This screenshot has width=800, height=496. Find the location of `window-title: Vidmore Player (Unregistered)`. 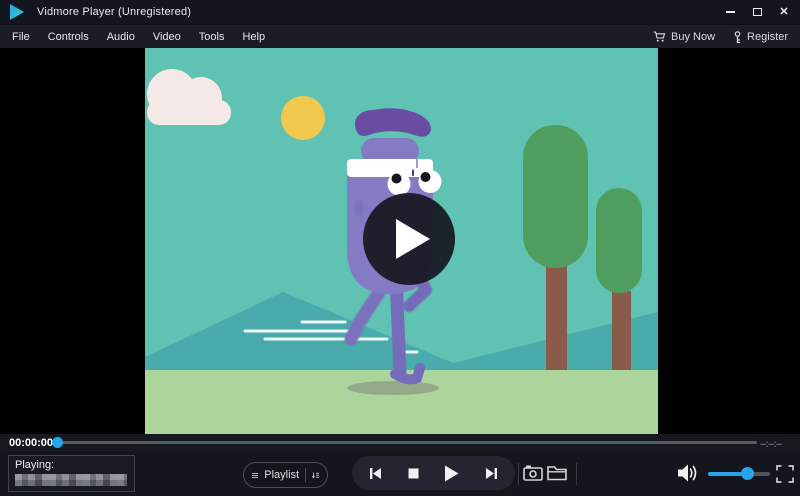

window-title: Vidmore Player (Unregistered) is located at coordinates (114, 12).